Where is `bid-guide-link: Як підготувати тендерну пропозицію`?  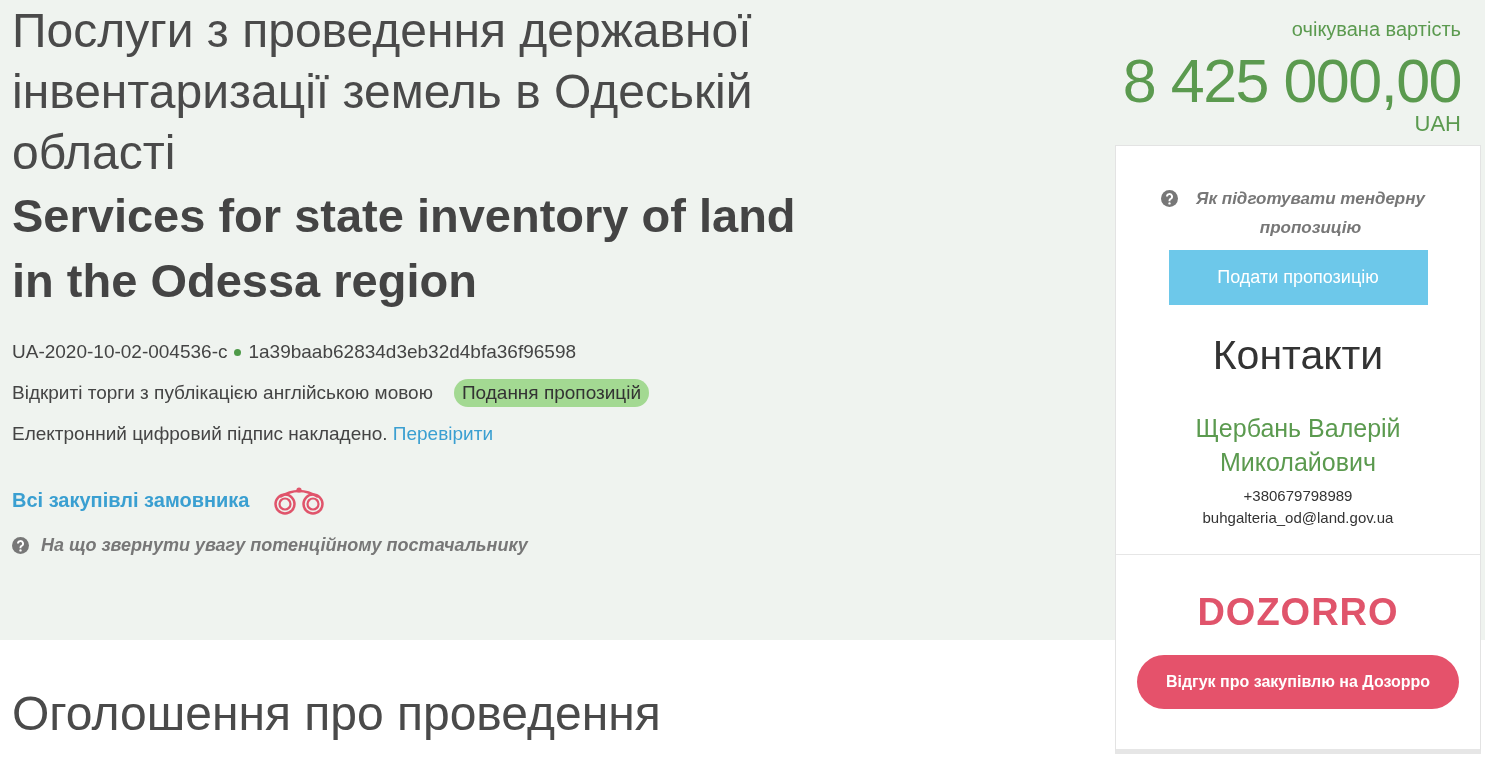
bid-guide-link: Як підготувати тендерну пропозицію is located at coordinates (1310, 213).